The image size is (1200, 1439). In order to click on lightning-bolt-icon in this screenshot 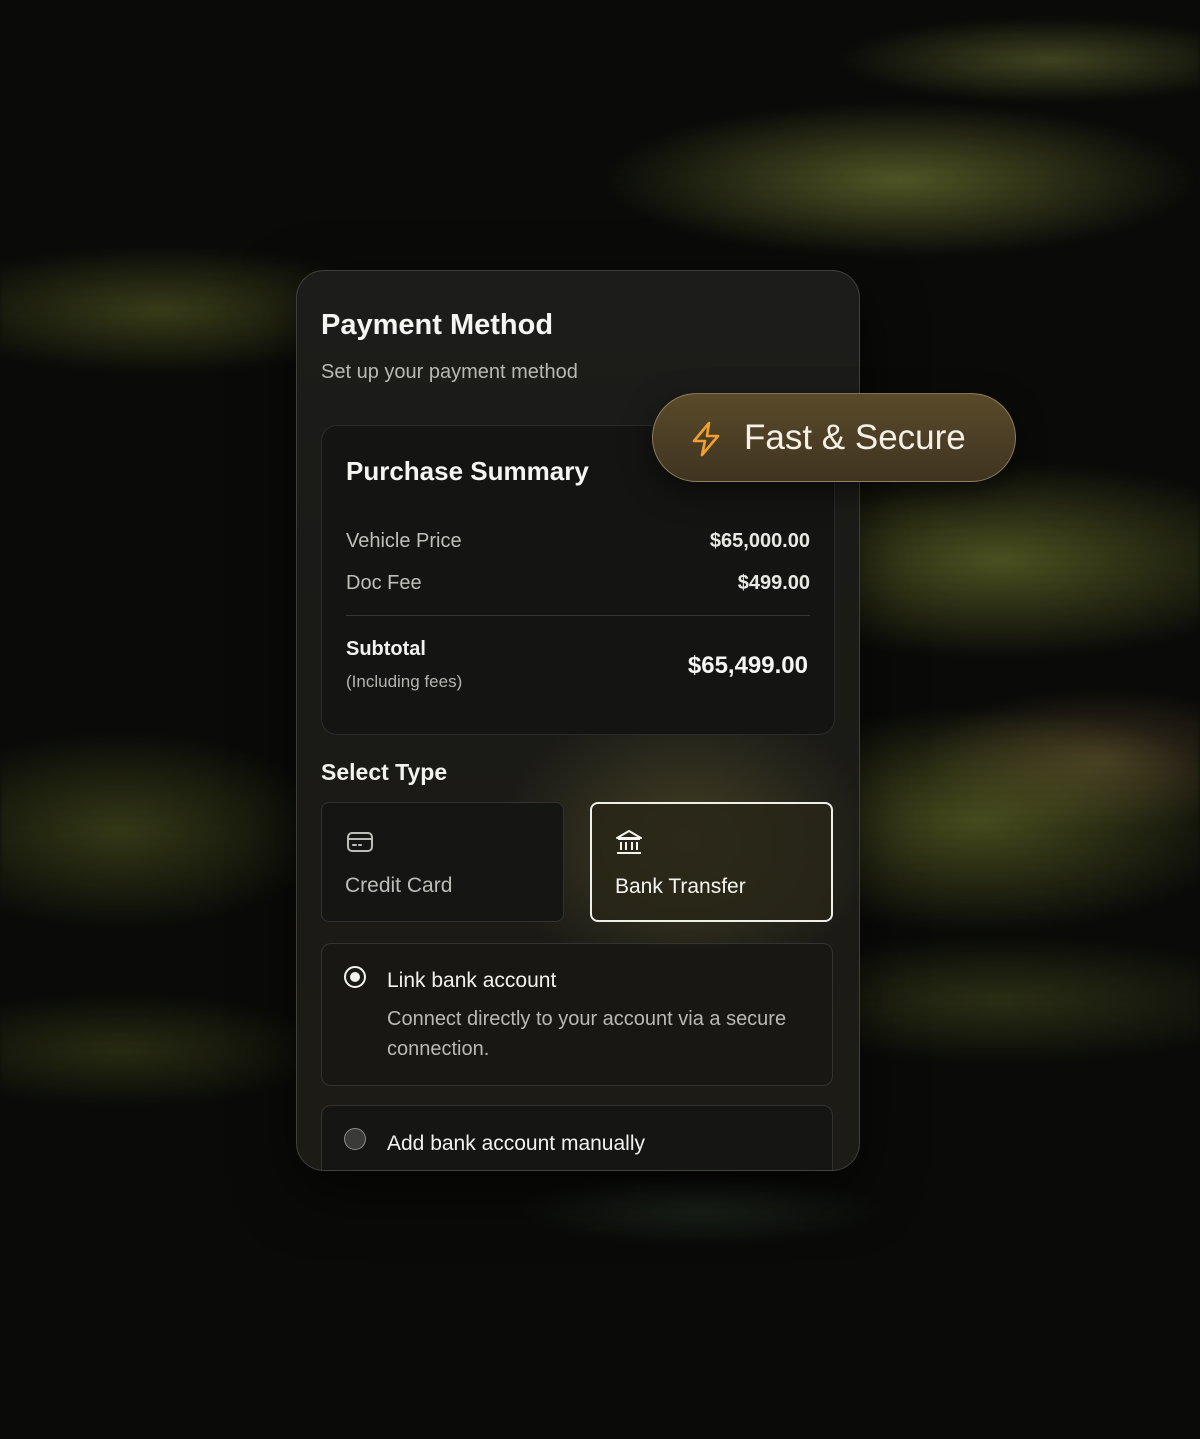, I will do `click(706, 439)`.